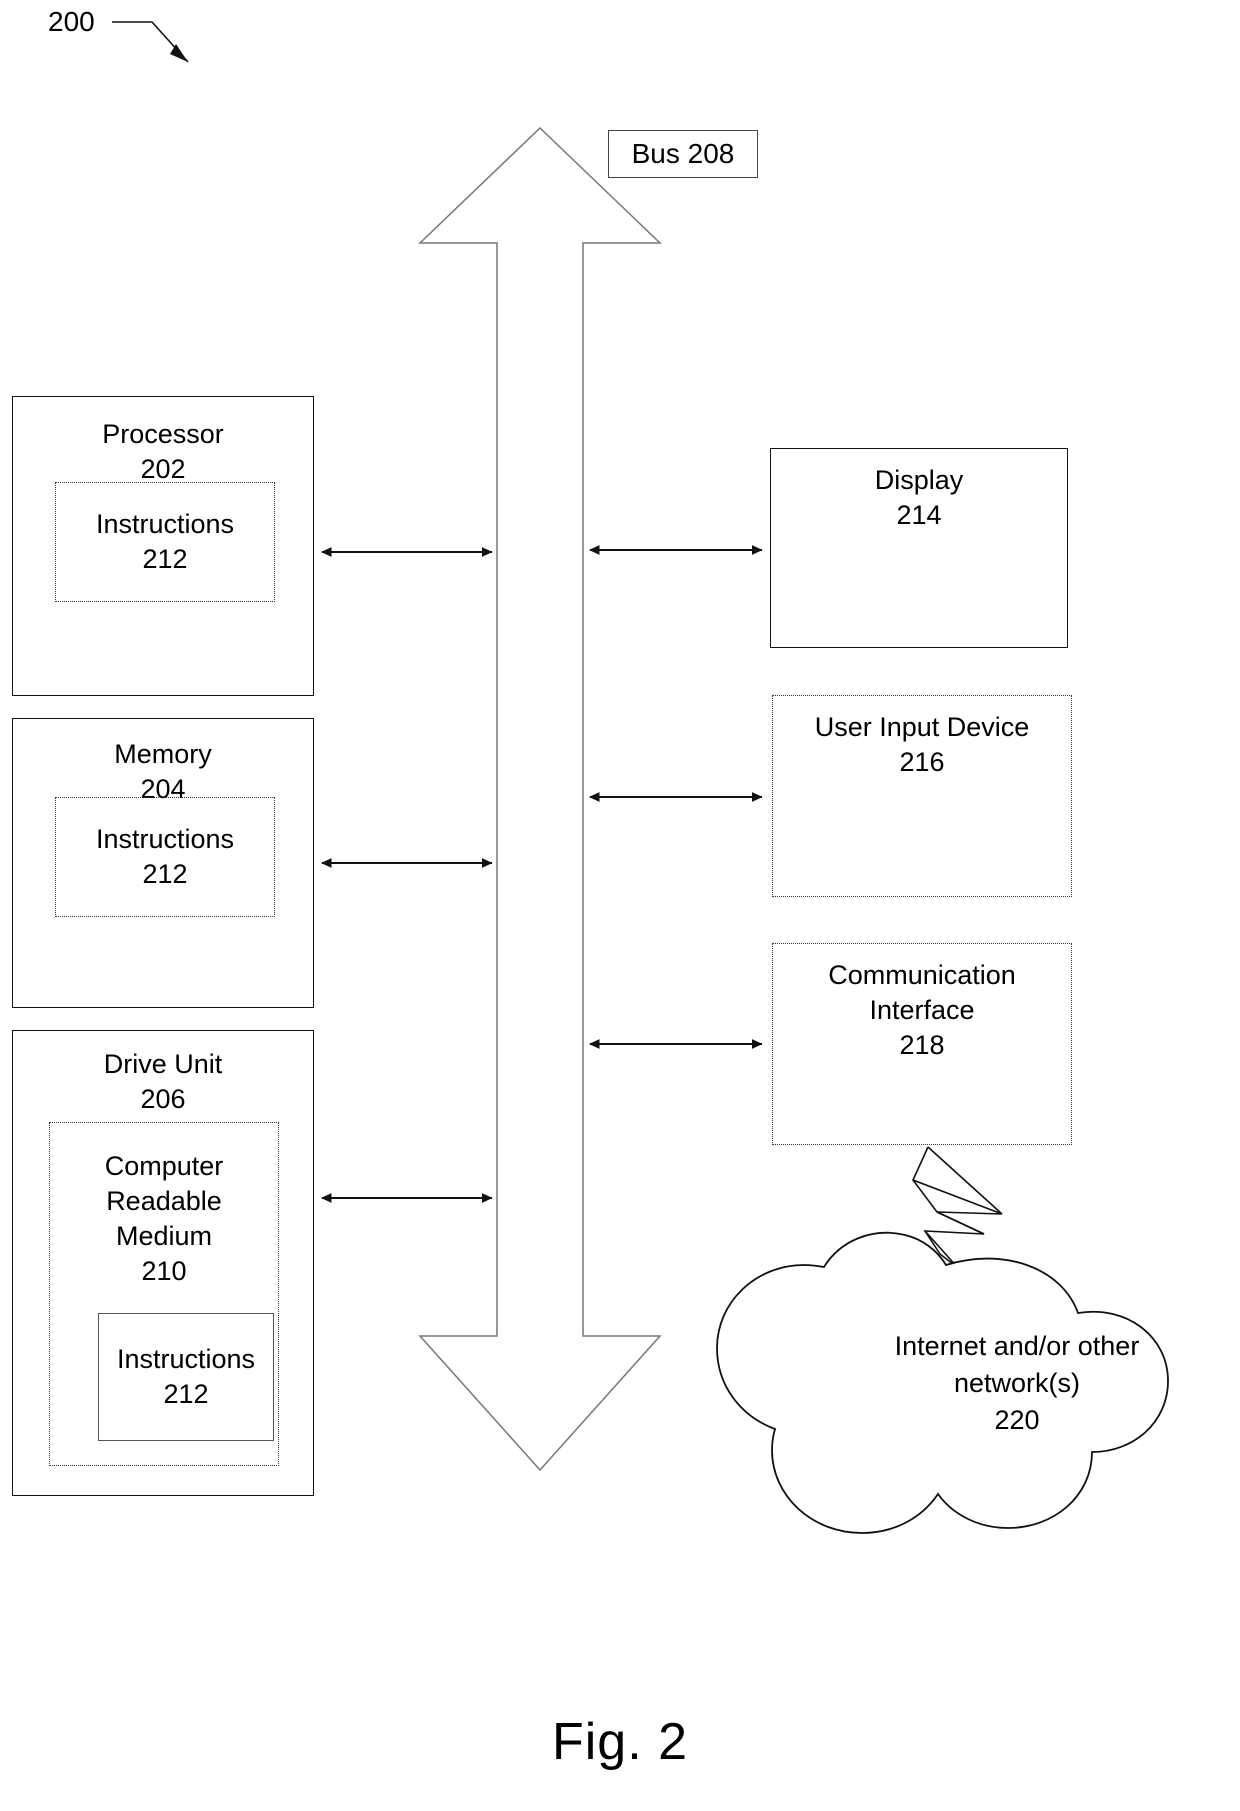  I want to click on display-ref: 214, so click(919, 515).